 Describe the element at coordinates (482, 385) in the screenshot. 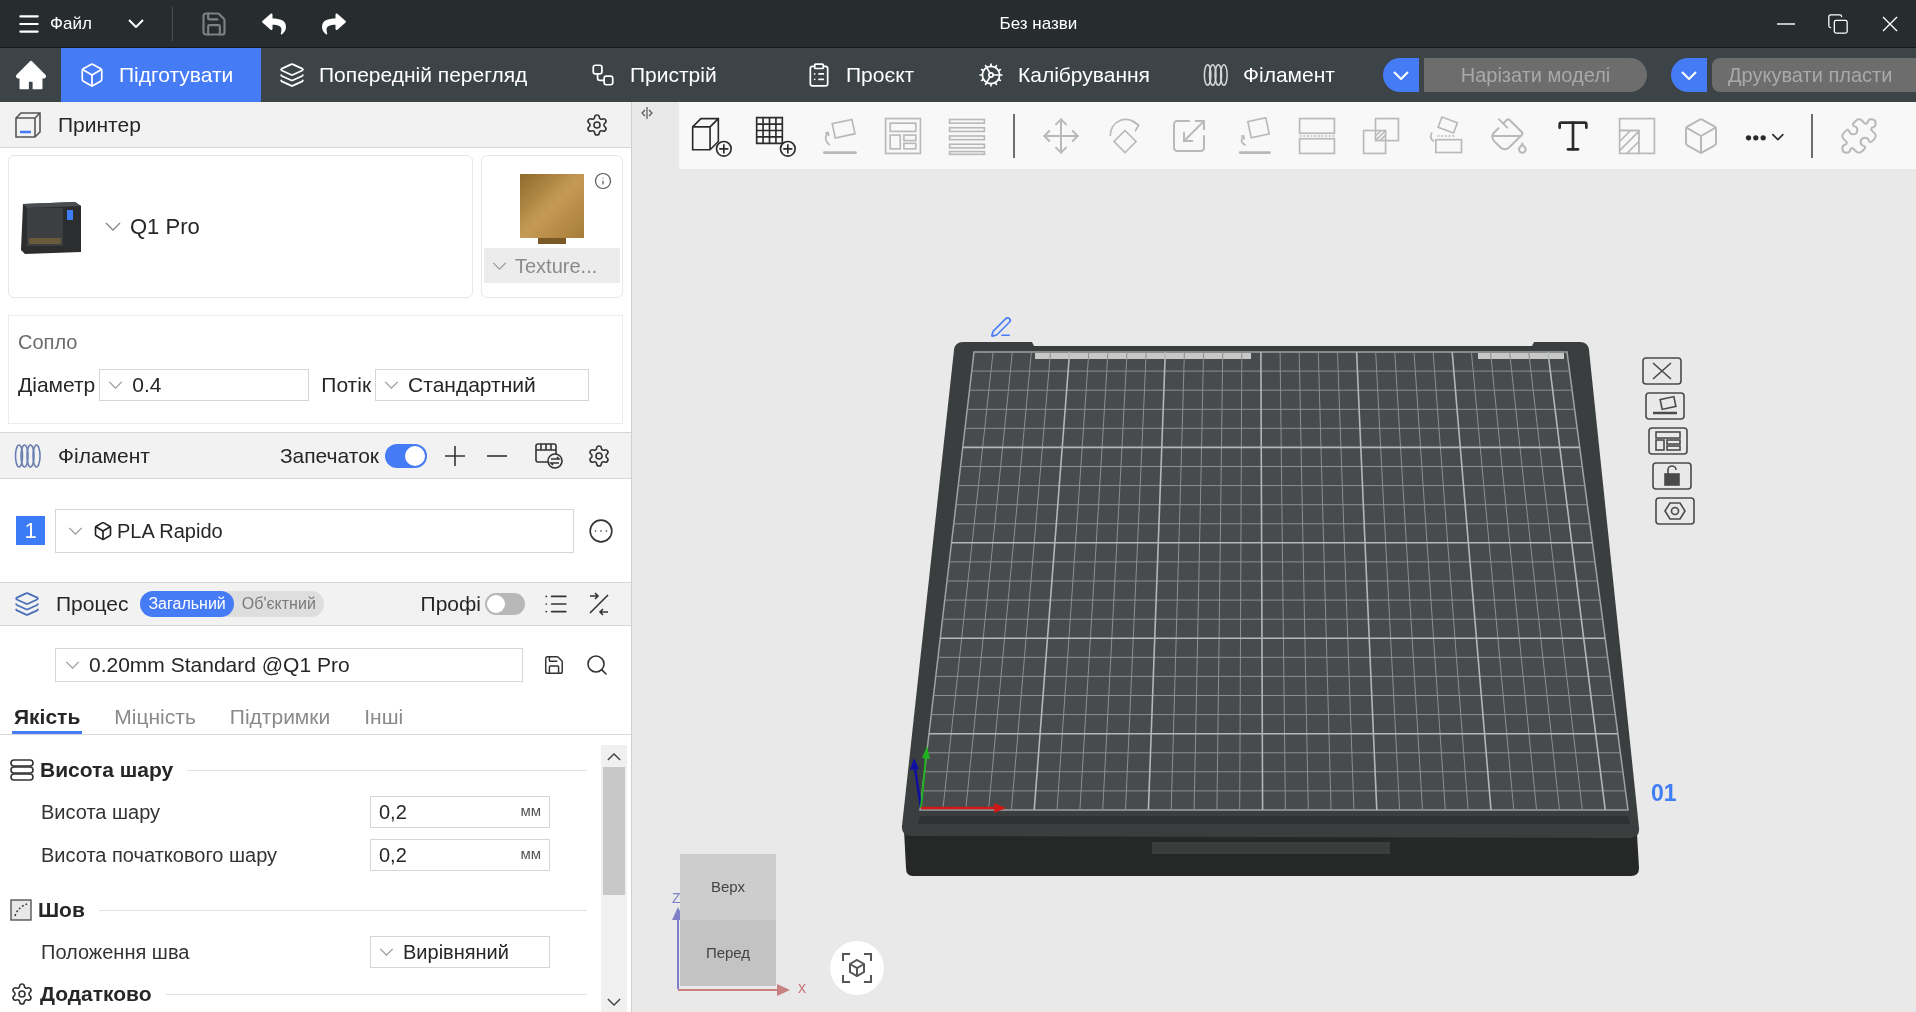

I see `flow-dropdown: Стандартний` at that location.